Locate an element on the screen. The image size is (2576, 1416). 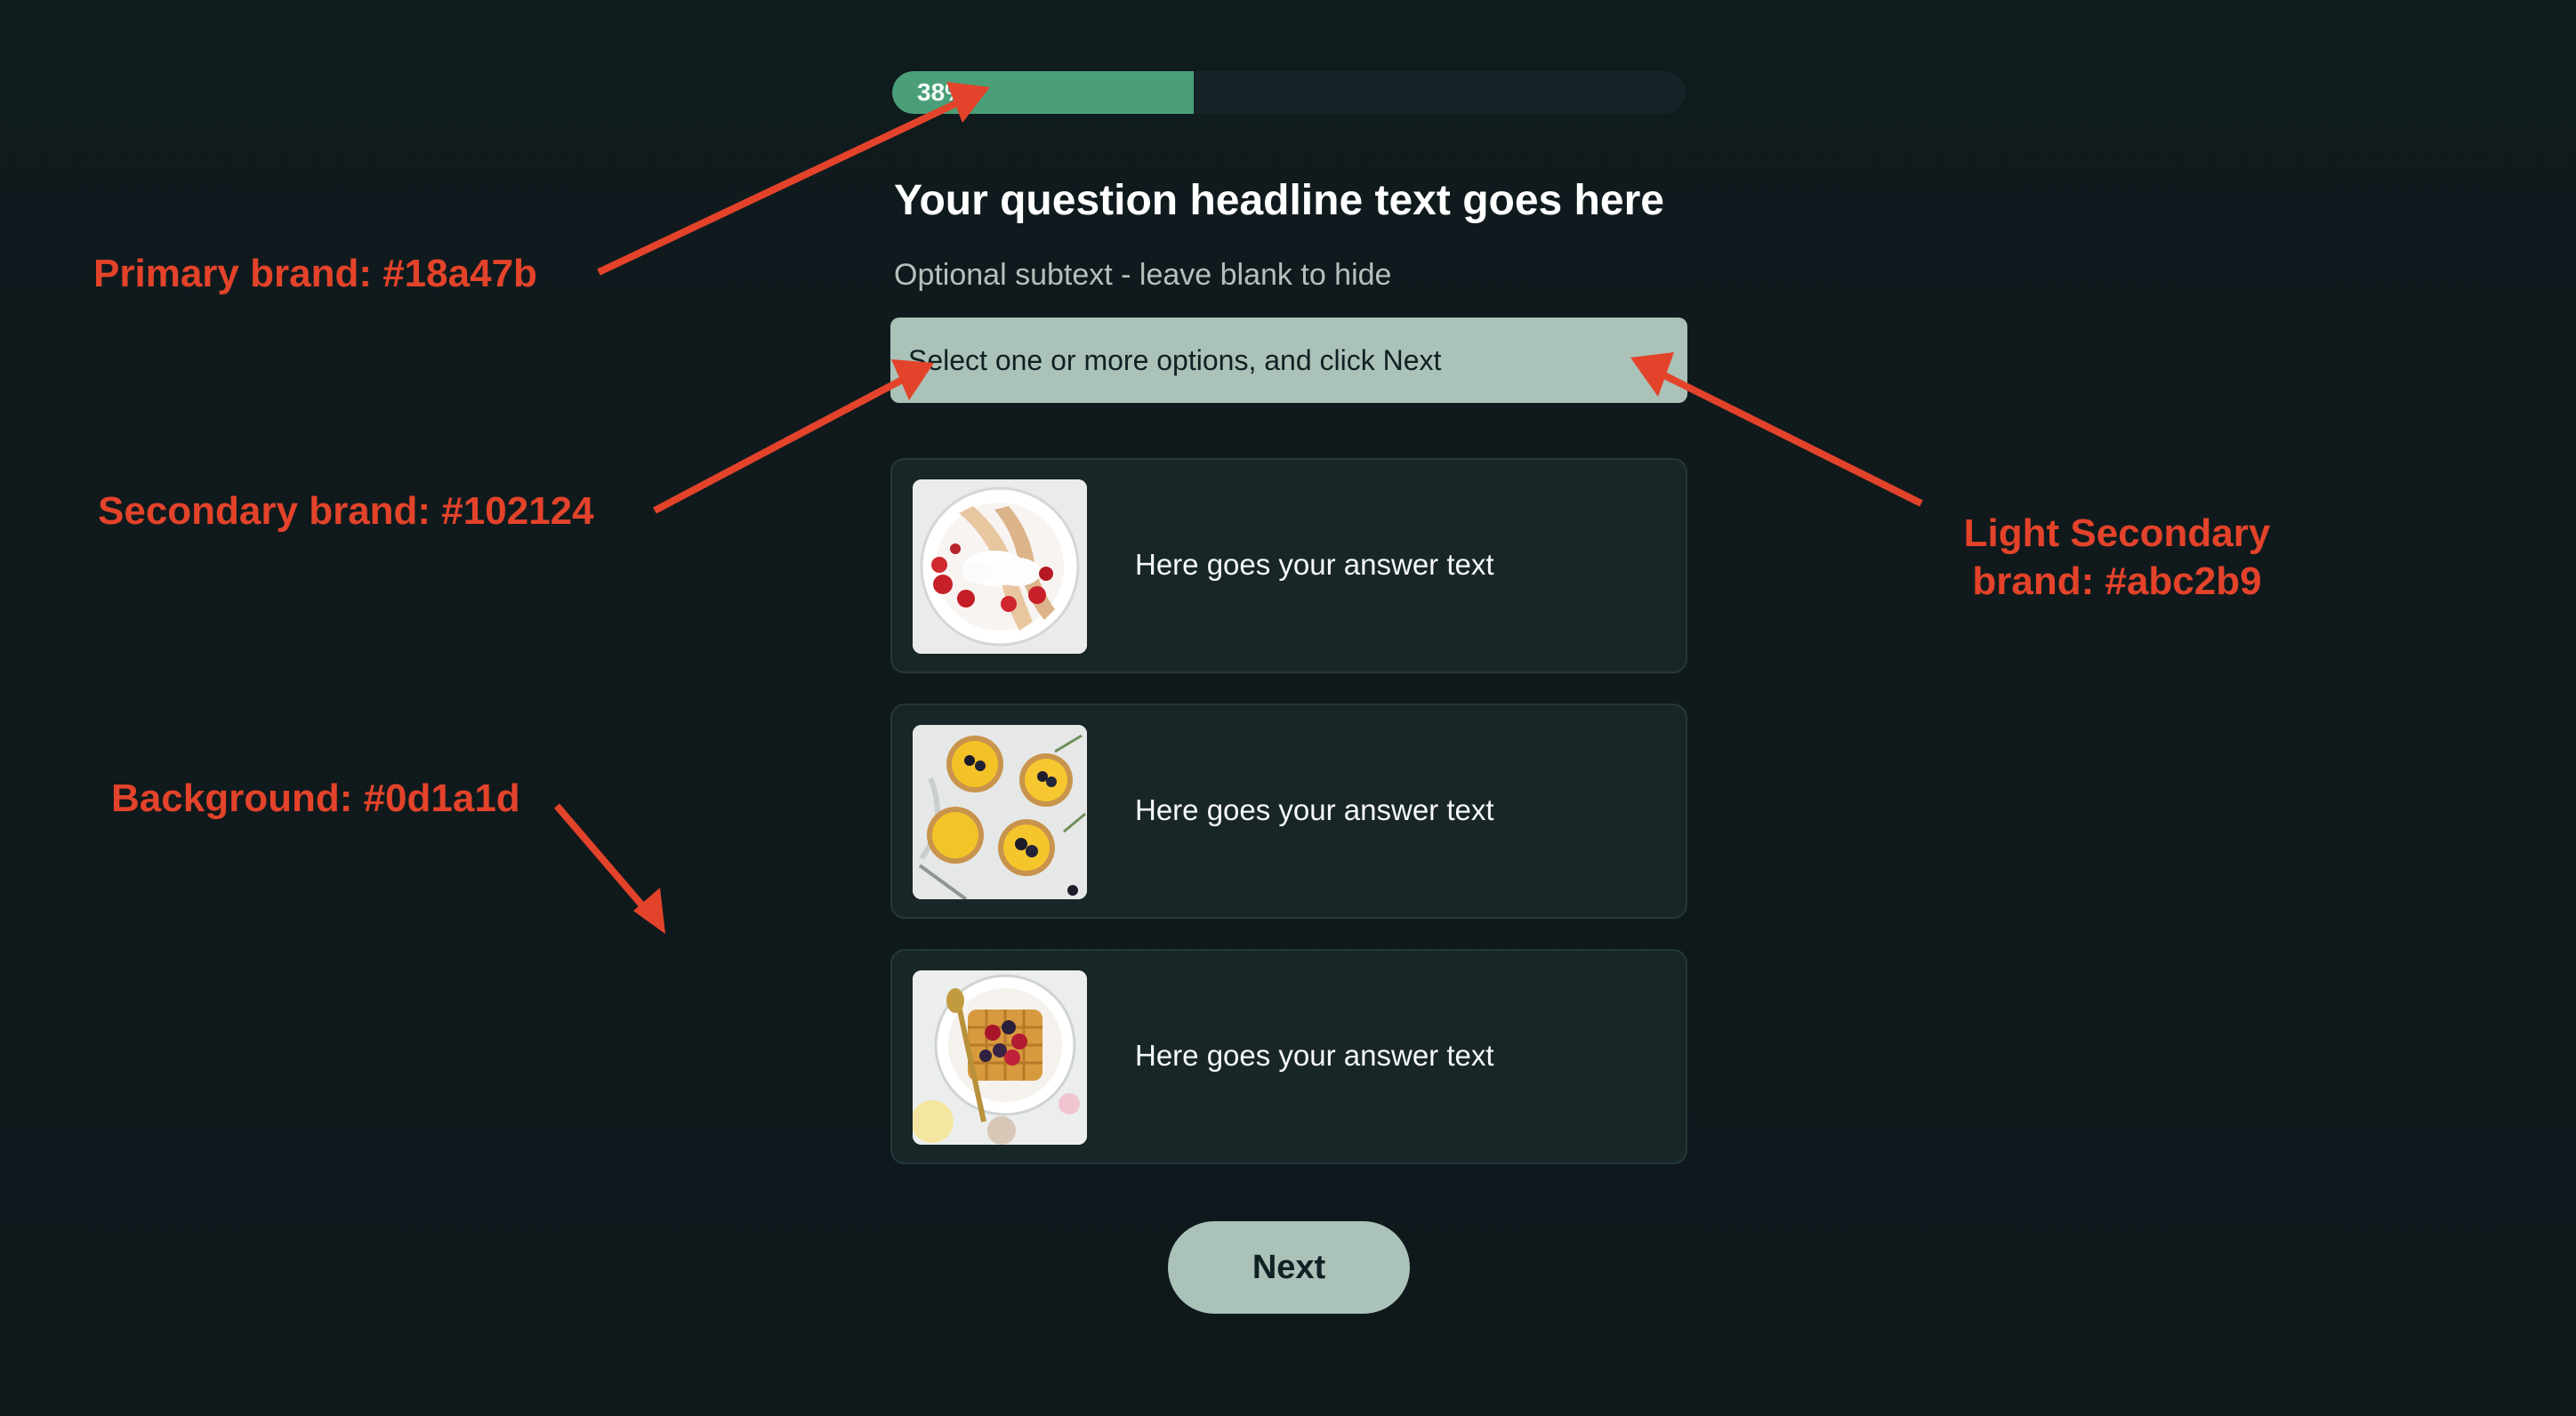
answer-option-3: Here goes your answer text is located at coordinates (1288, 1056).